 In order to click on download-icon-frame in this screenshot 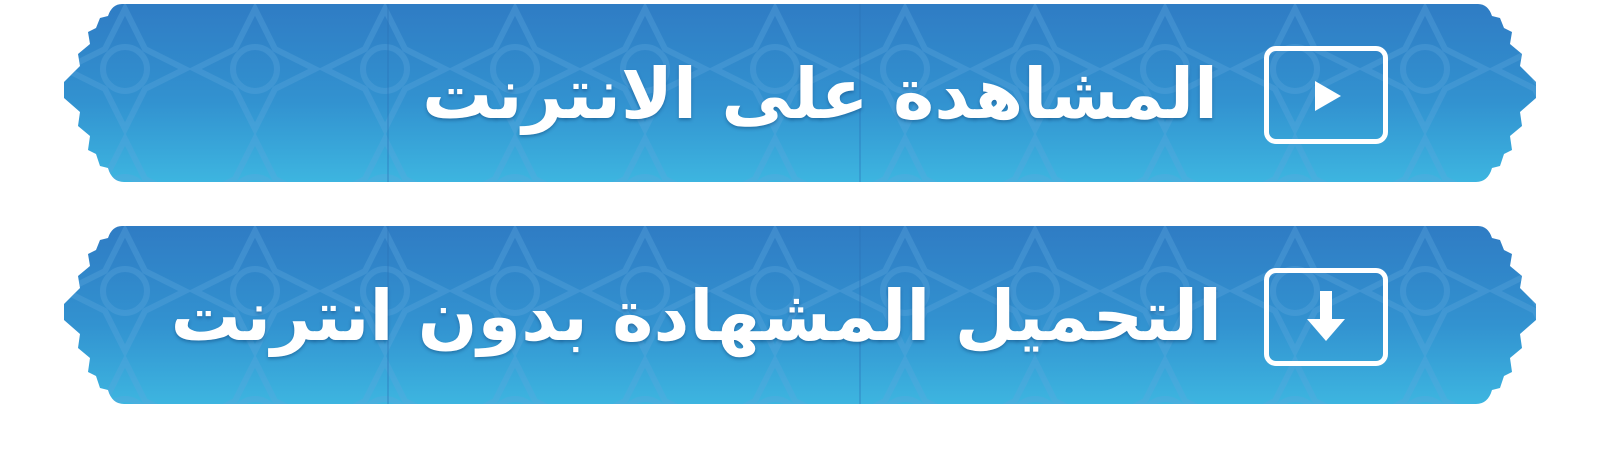, I will do `click(1326, 317)`.